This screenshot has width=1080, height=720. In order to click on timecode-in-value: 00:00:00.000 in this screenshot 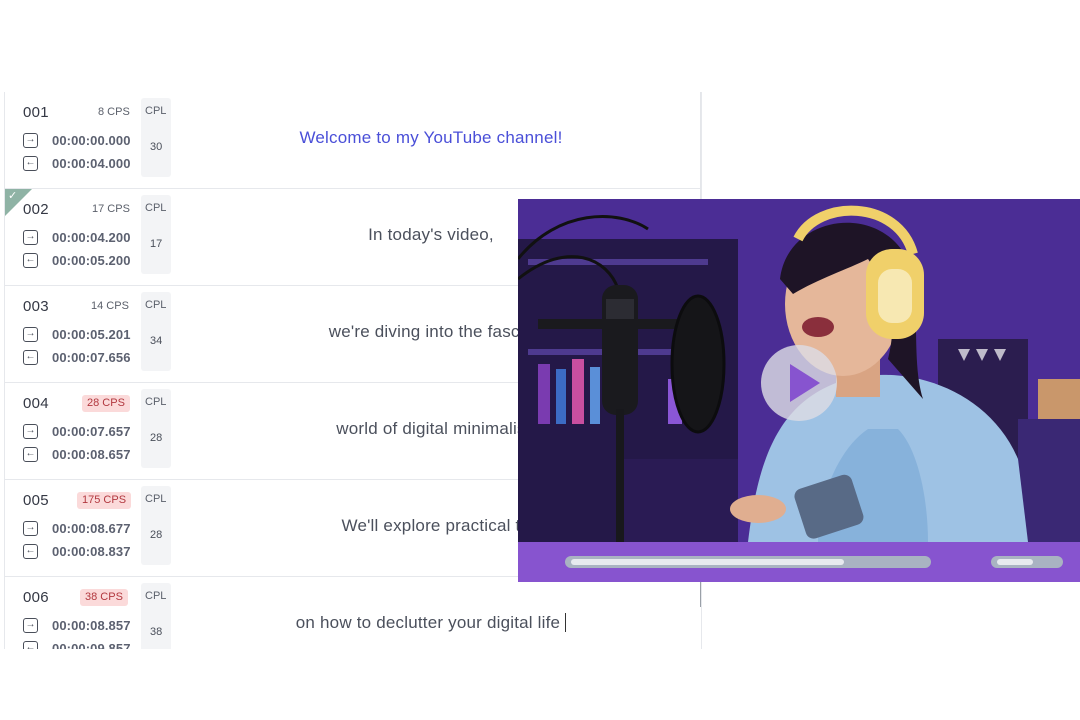, I will do `click(91, 140)`.